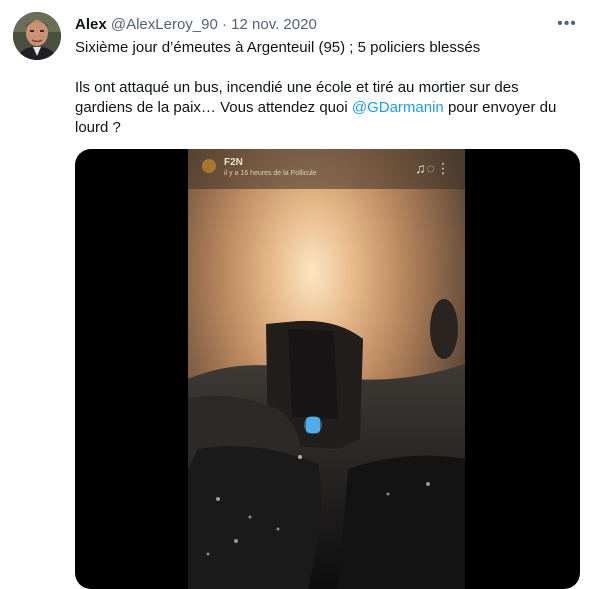 This screenshot has height=589, width=590. What do you see at coordinates (91, 24) in the screenshot?
I see `display-name: Alex` at bounding box center [91, 24].